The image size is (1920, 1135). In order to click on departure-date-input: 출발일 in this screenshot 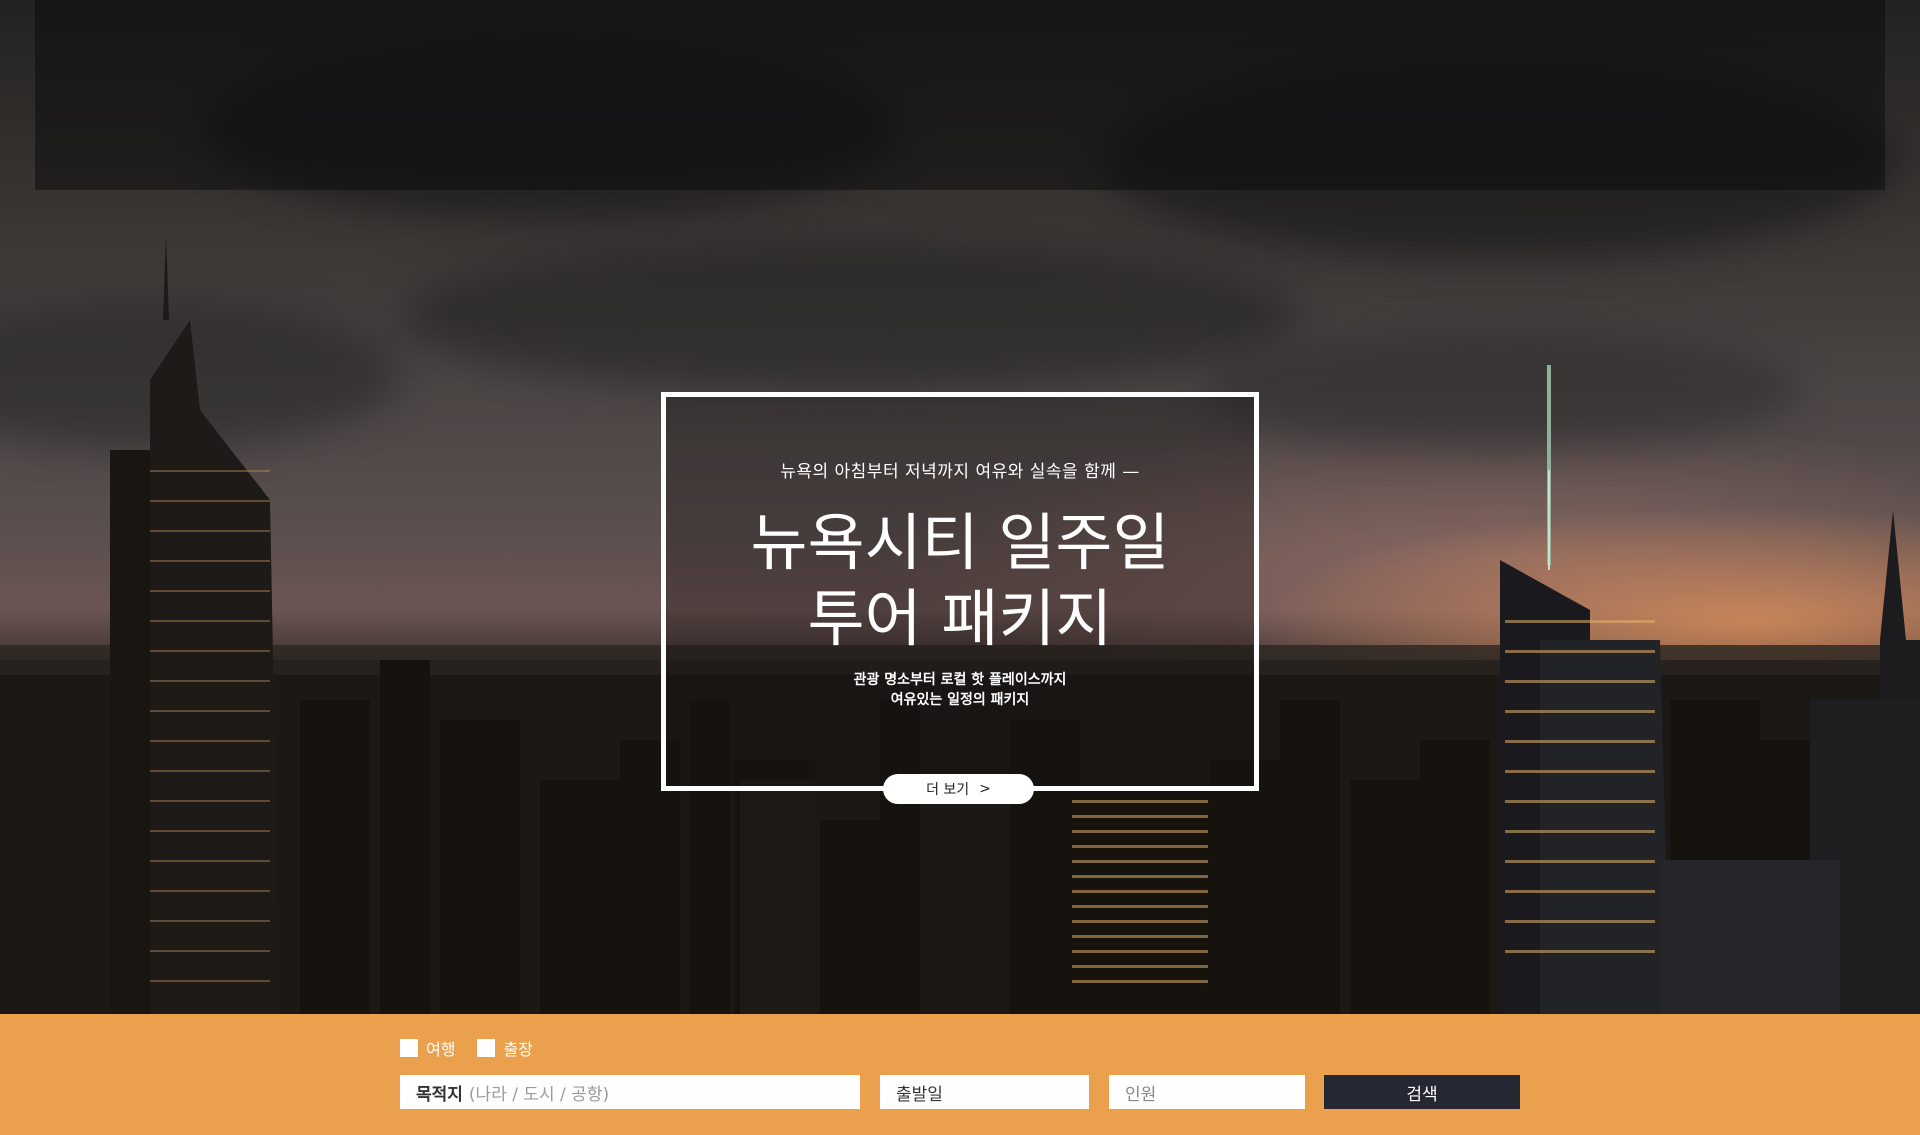, I will do `click(984, 1092)`.